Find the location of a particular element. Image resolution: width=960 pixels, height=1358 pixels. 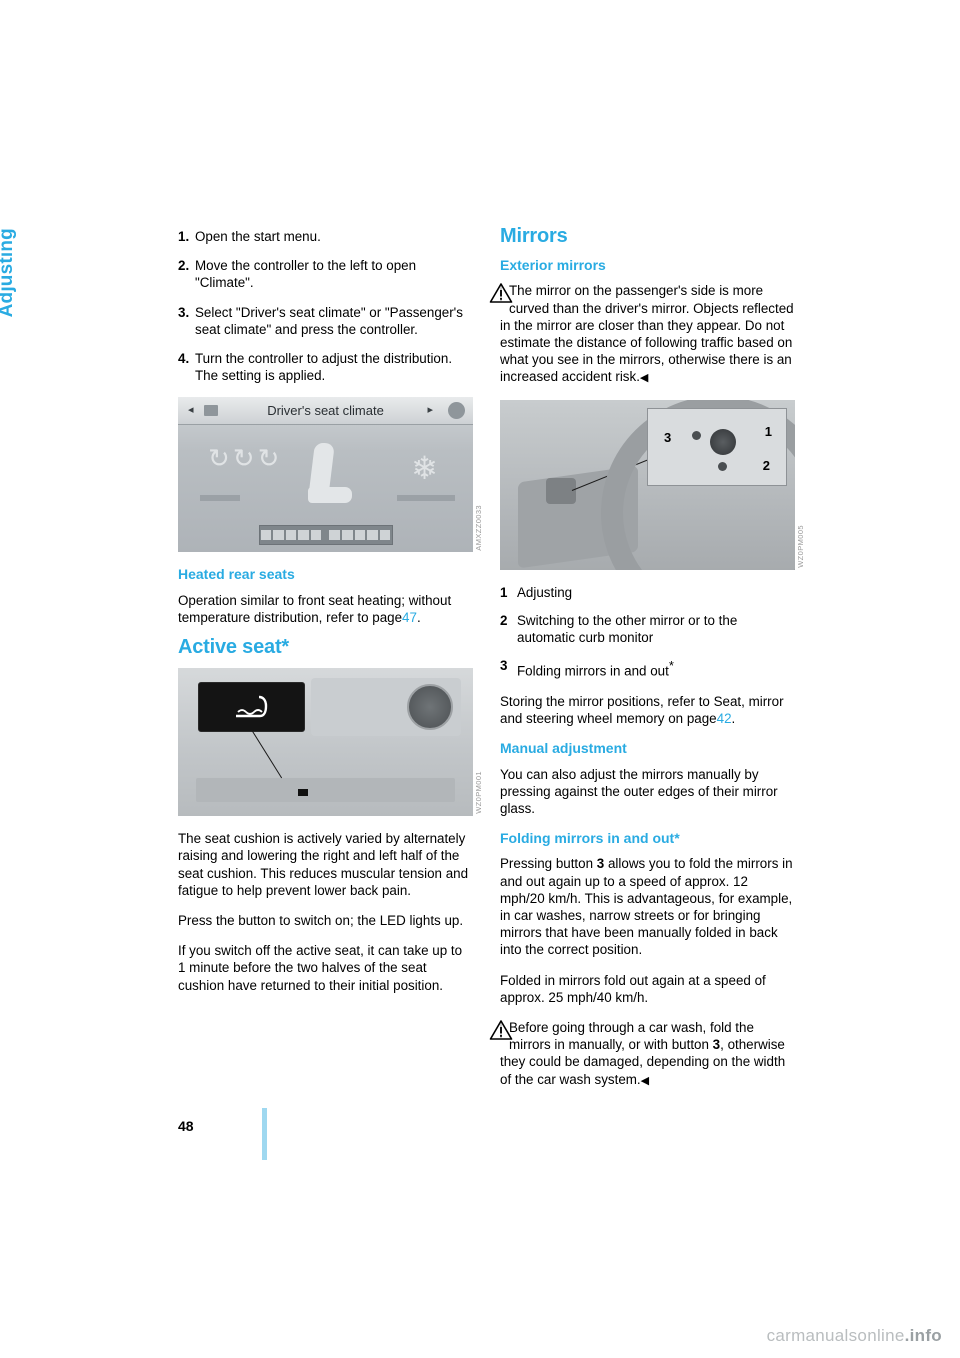

page-tab-marker is located at coordinates (264, 1134).